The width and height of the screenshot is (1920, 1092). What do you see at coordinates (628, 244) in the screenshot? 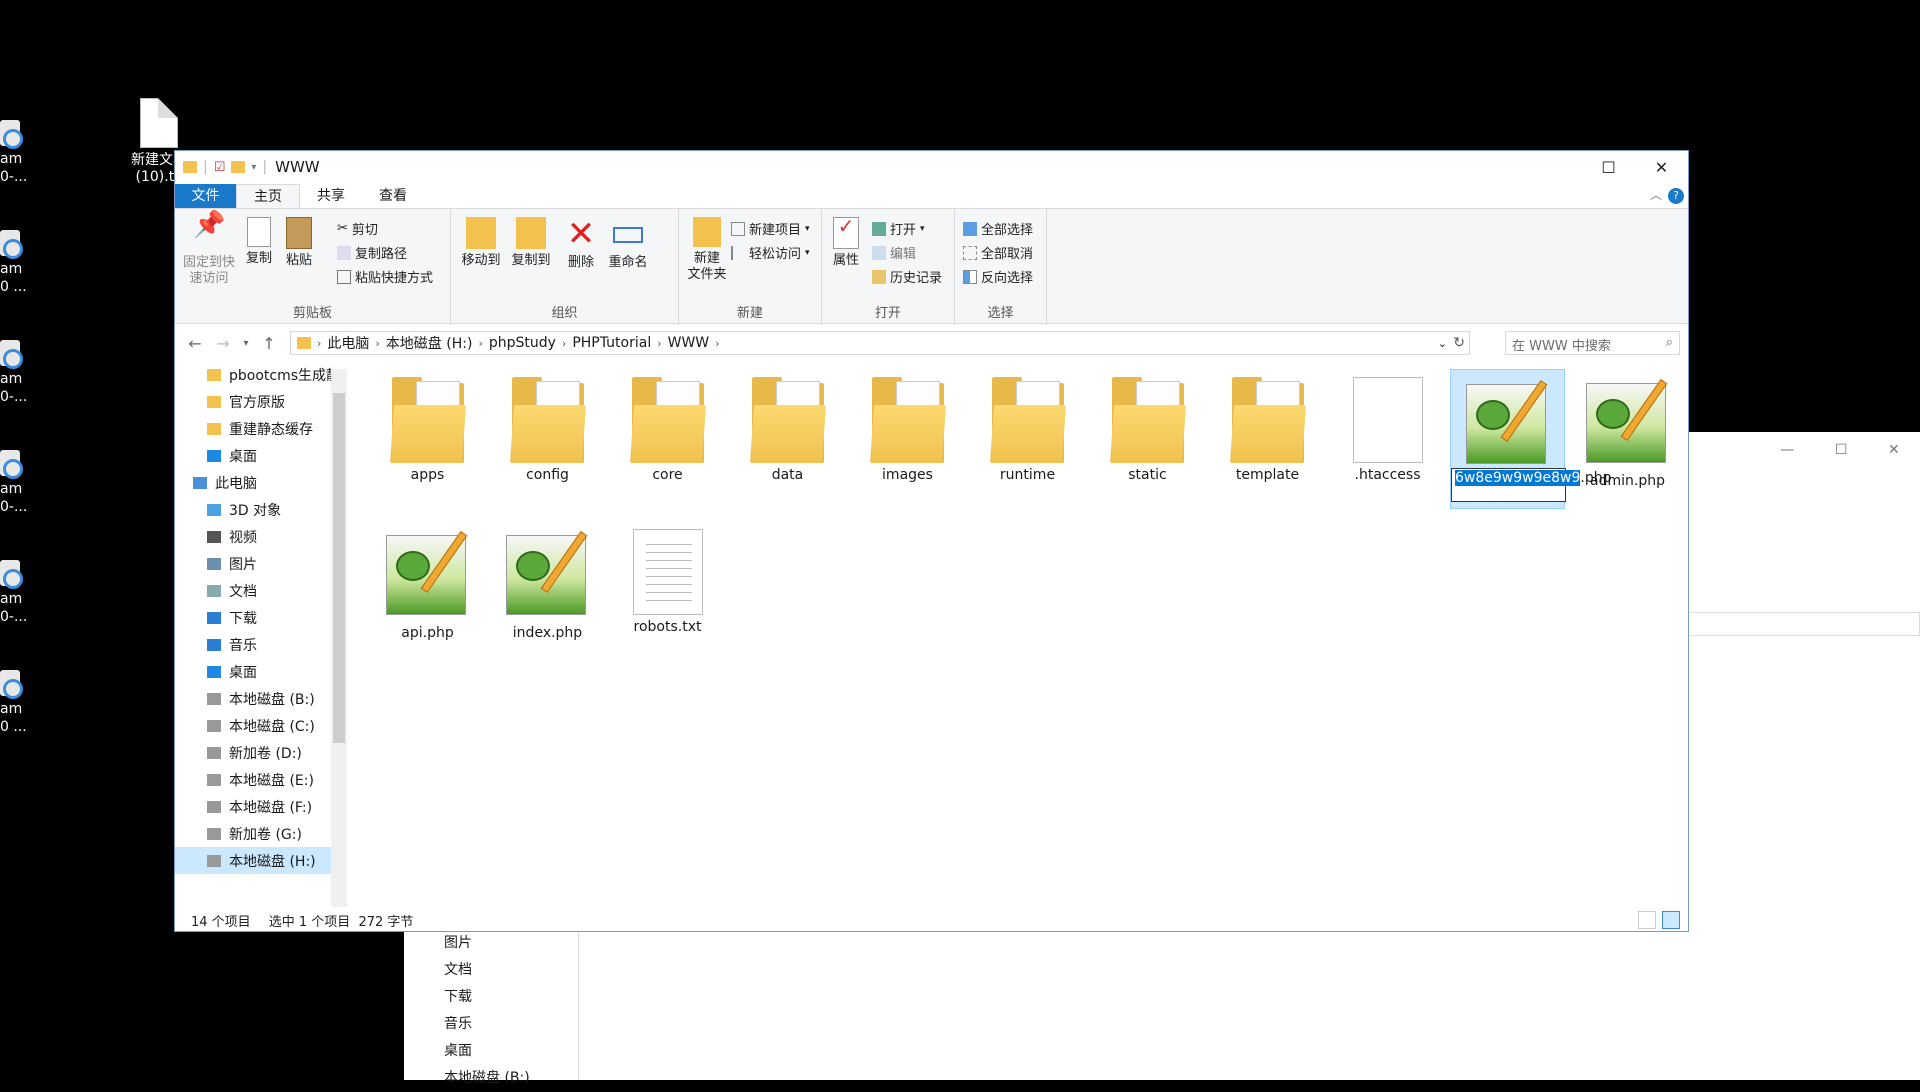
I see `rename-button: 重命名` at bounding box center [628, 244].